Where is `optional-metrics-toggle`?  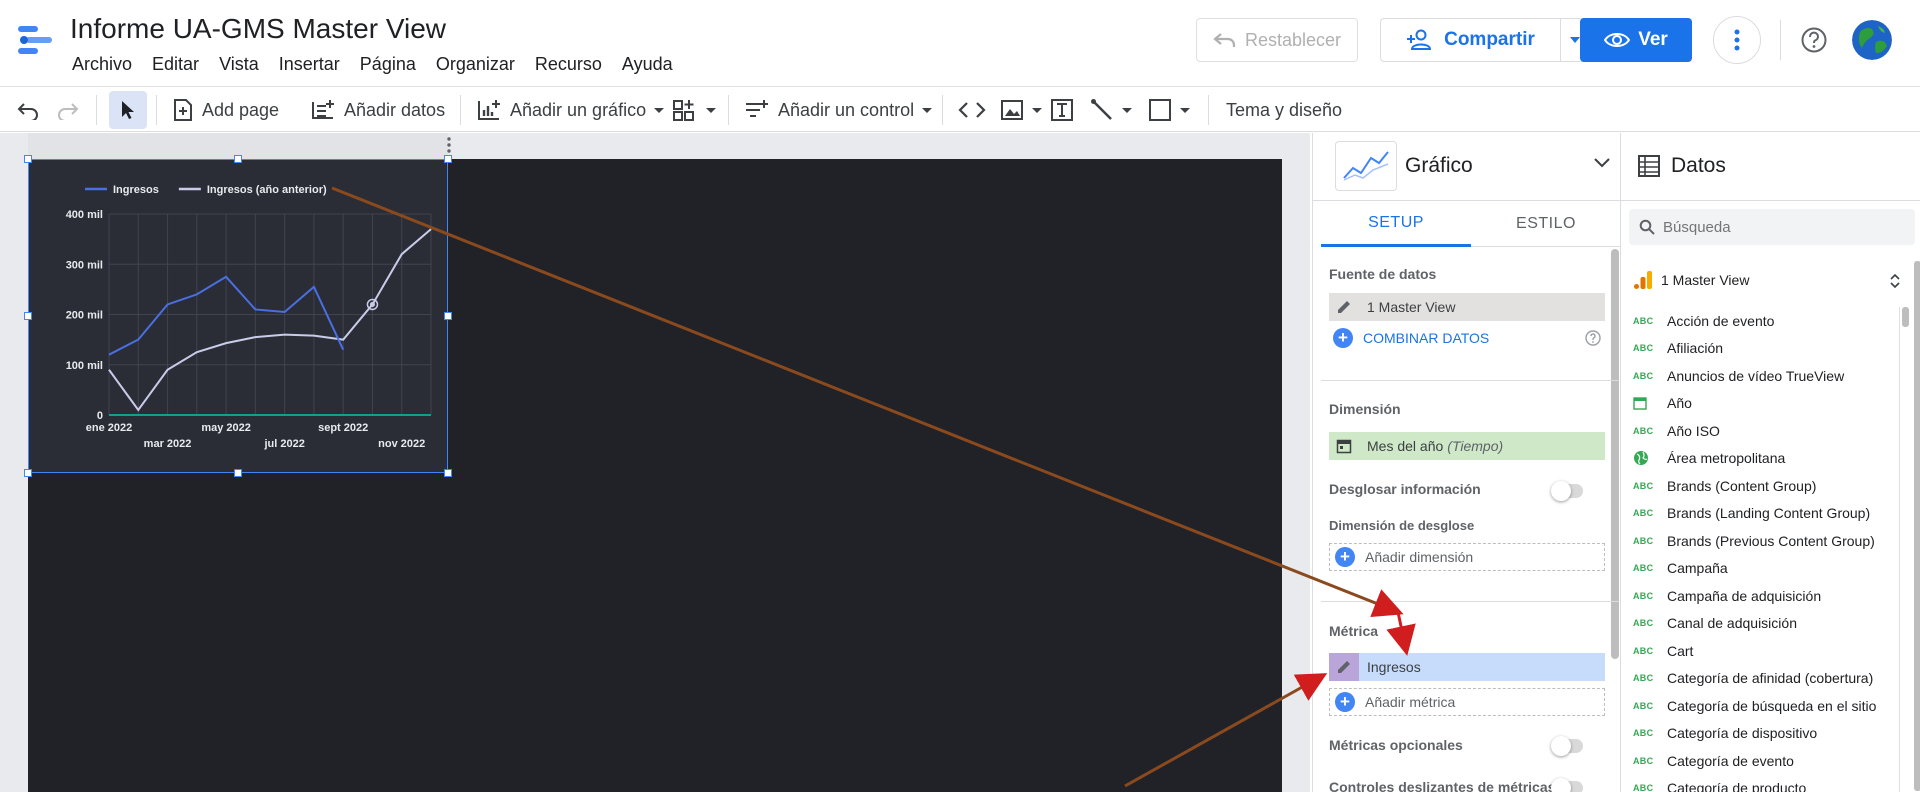
optional-metrics-toggle is located at coordinates (1567, 746).